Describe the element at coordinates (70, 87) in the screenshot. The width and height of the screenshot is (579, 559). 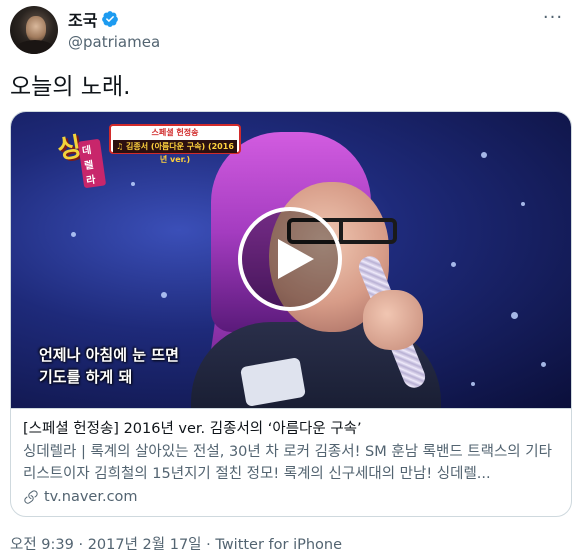
I see `tweet-text: 오늘의 노래.` at that location.